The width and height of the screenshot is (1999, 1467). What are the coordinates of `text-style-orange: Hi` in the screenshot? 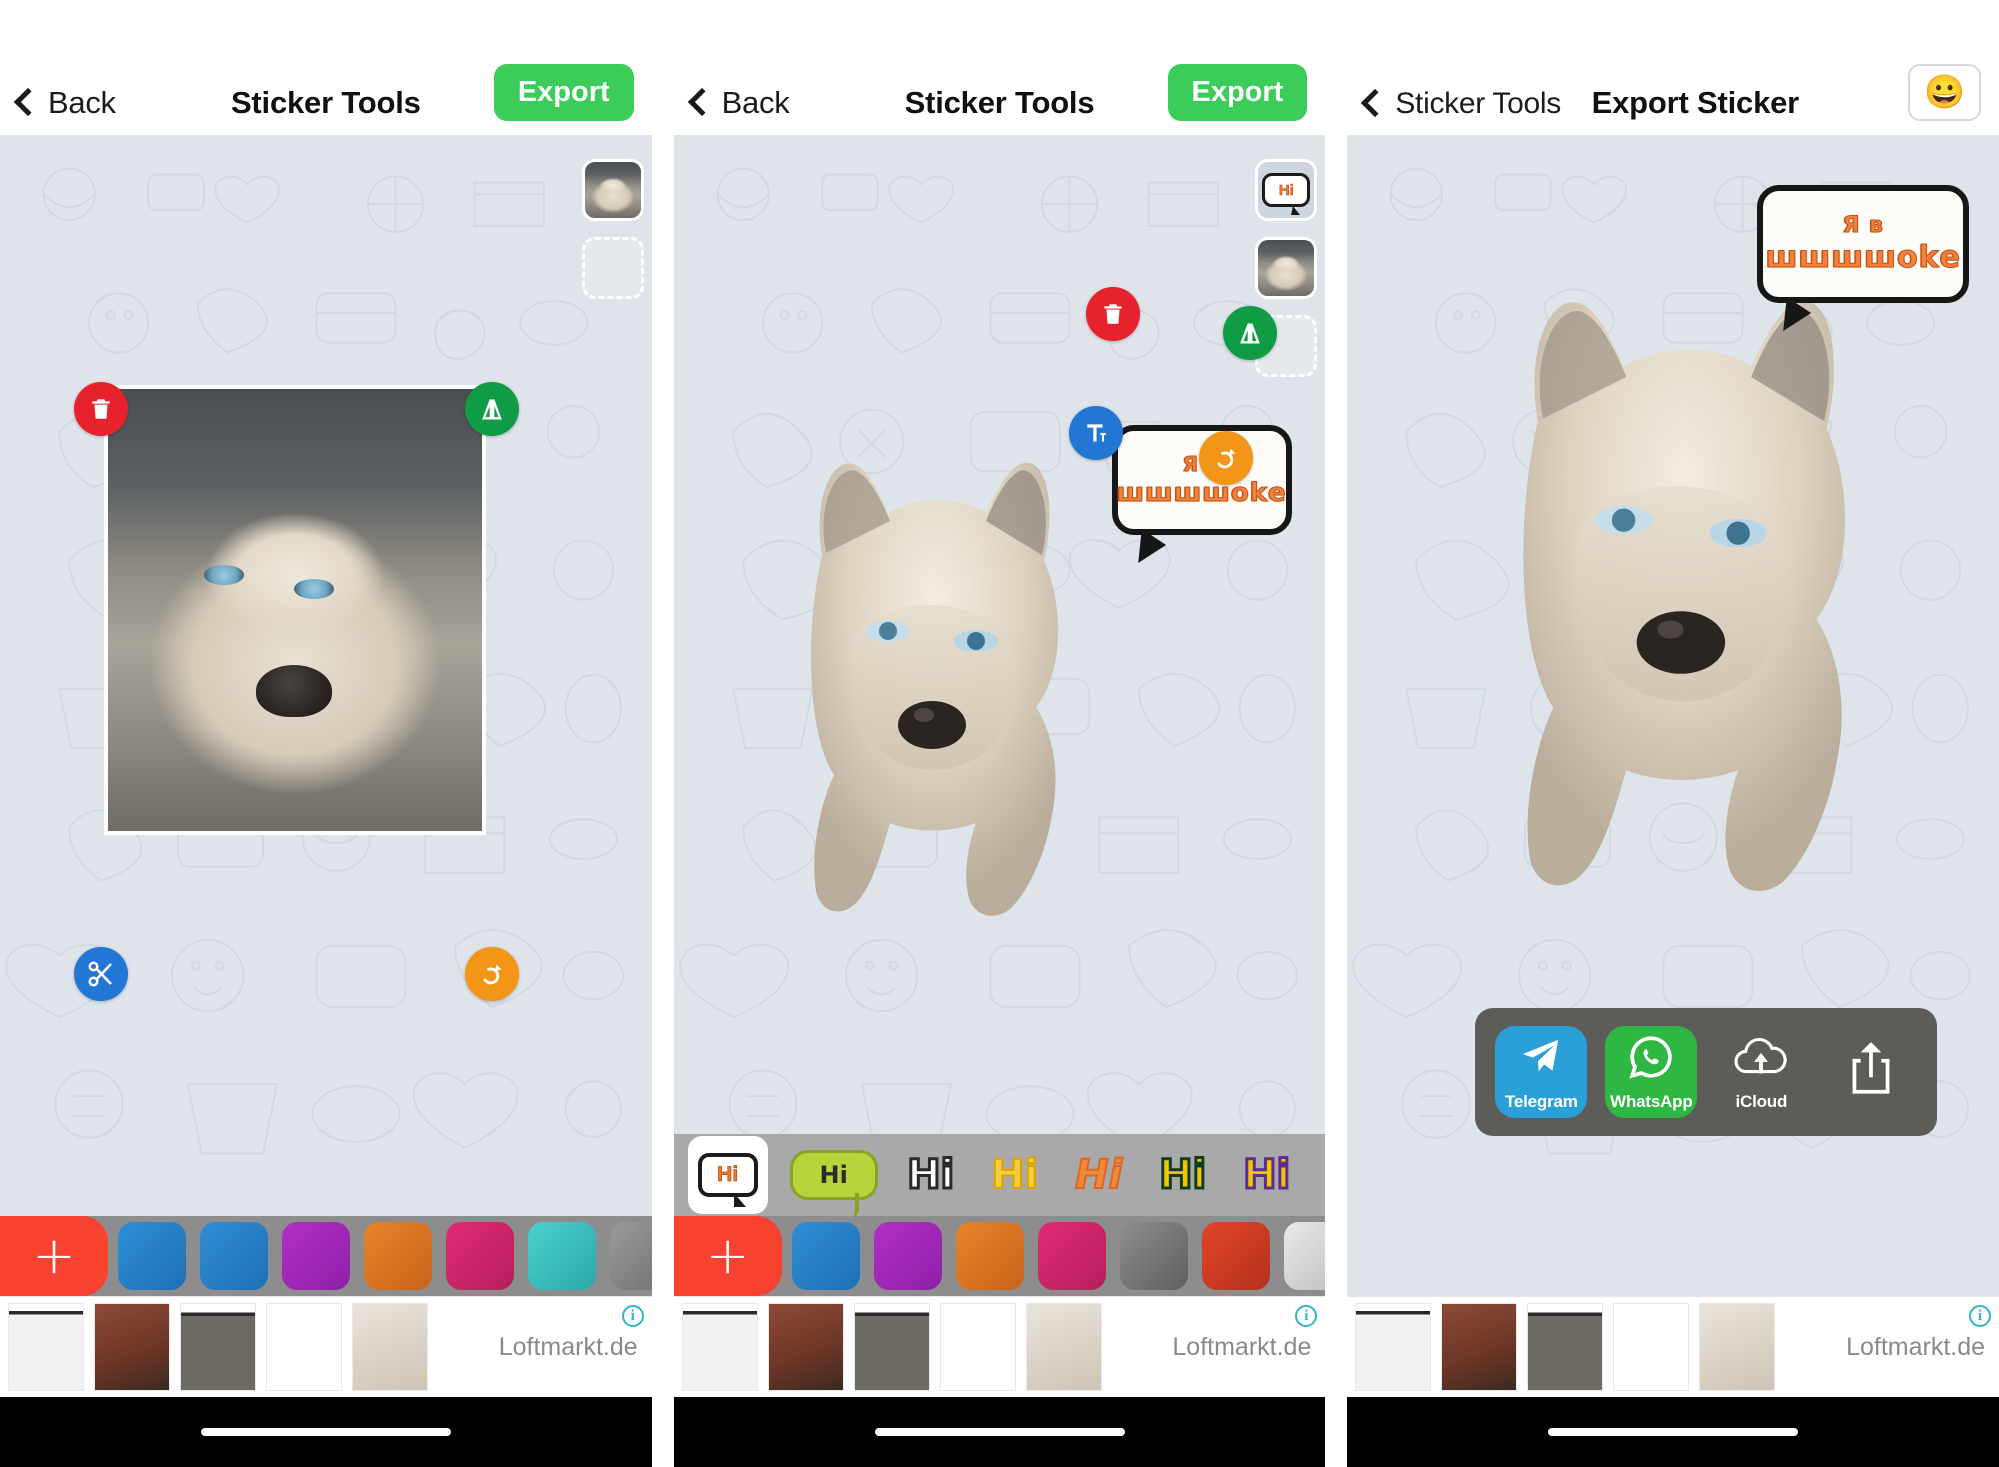 It's located at (1099, 1175).